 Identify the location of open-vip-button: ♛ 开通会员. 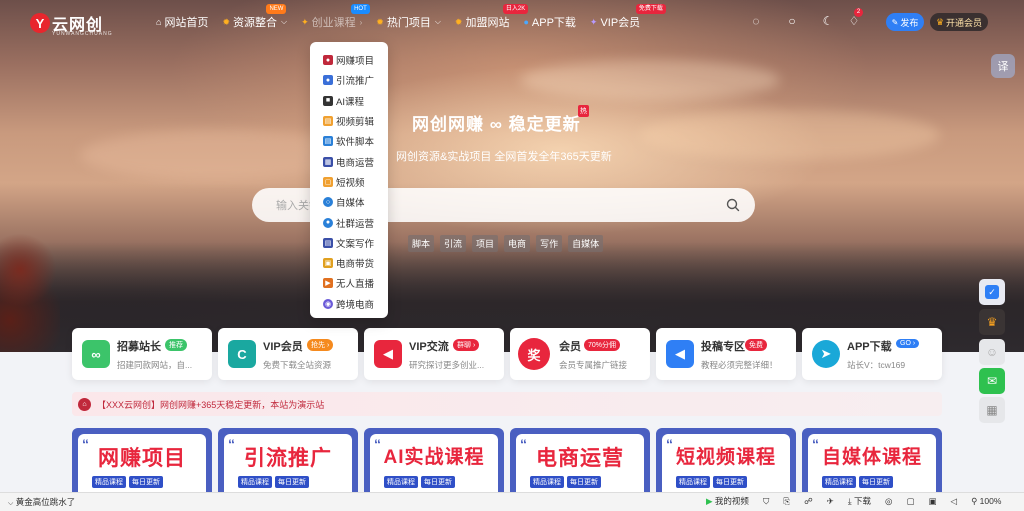
(959, 22).